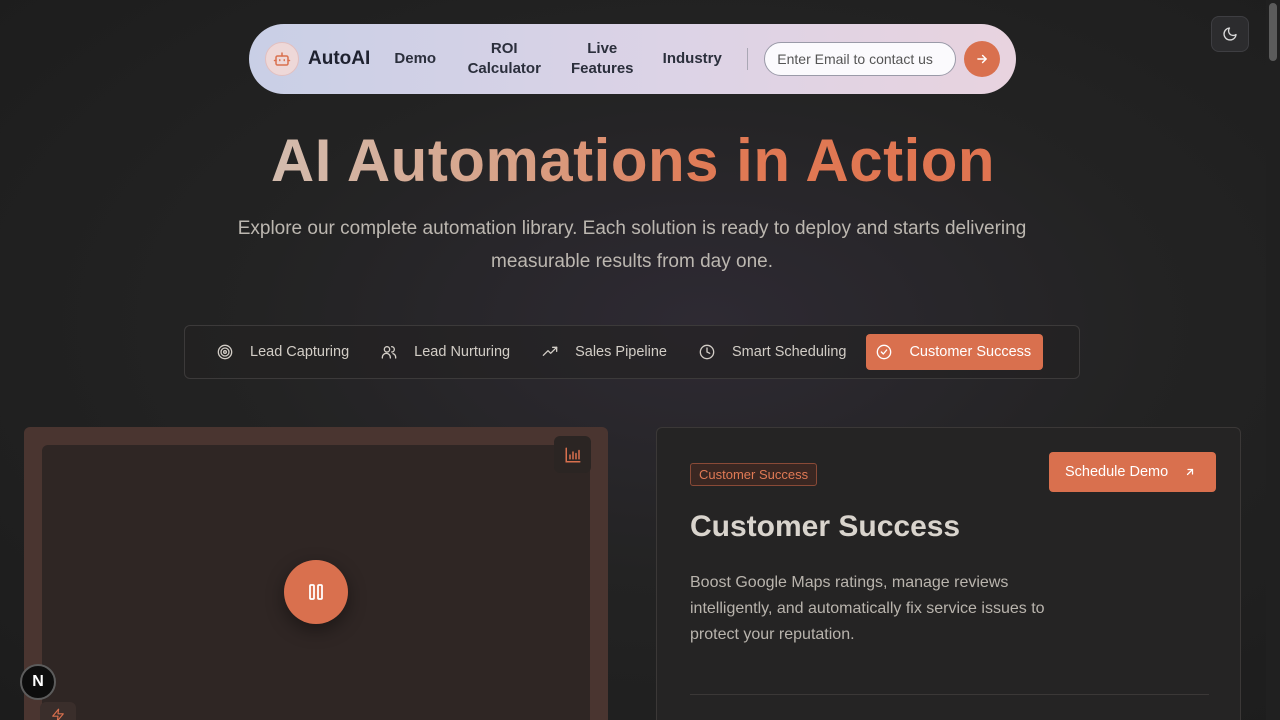  Describe the element at coordinates (415, 59) in the screenshot. I see `nav-link-demo: Demo` at that location.